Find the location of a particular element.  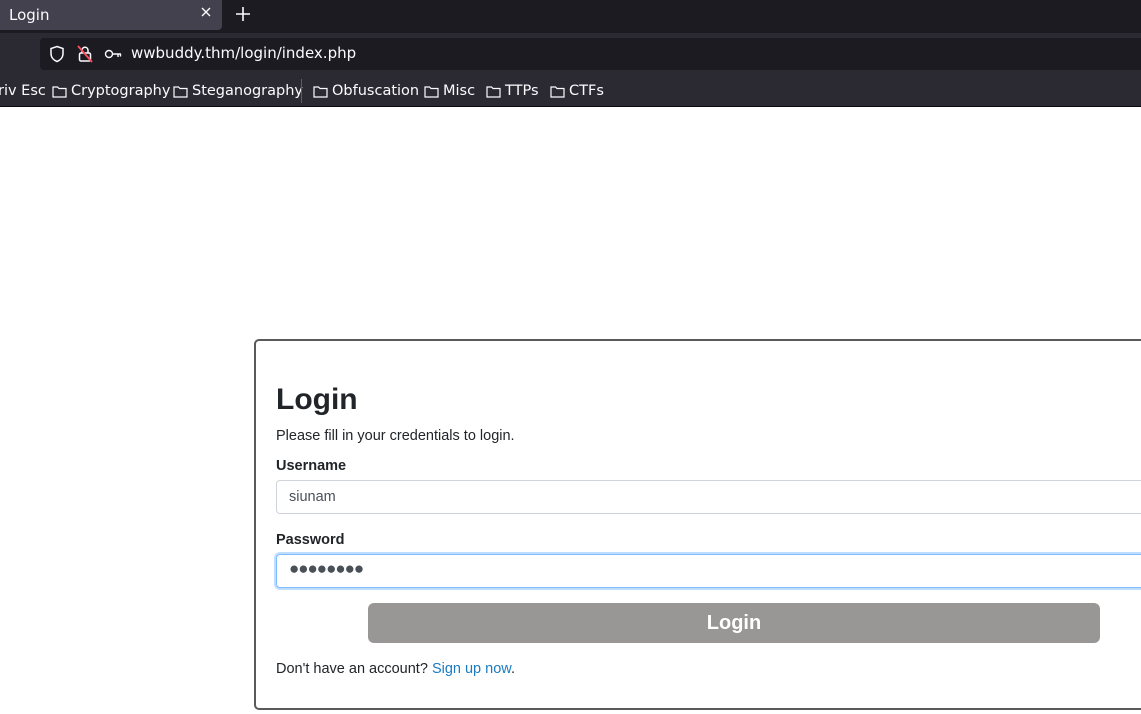

bookmark-label: CTFs is located at coordinates (586, 91).